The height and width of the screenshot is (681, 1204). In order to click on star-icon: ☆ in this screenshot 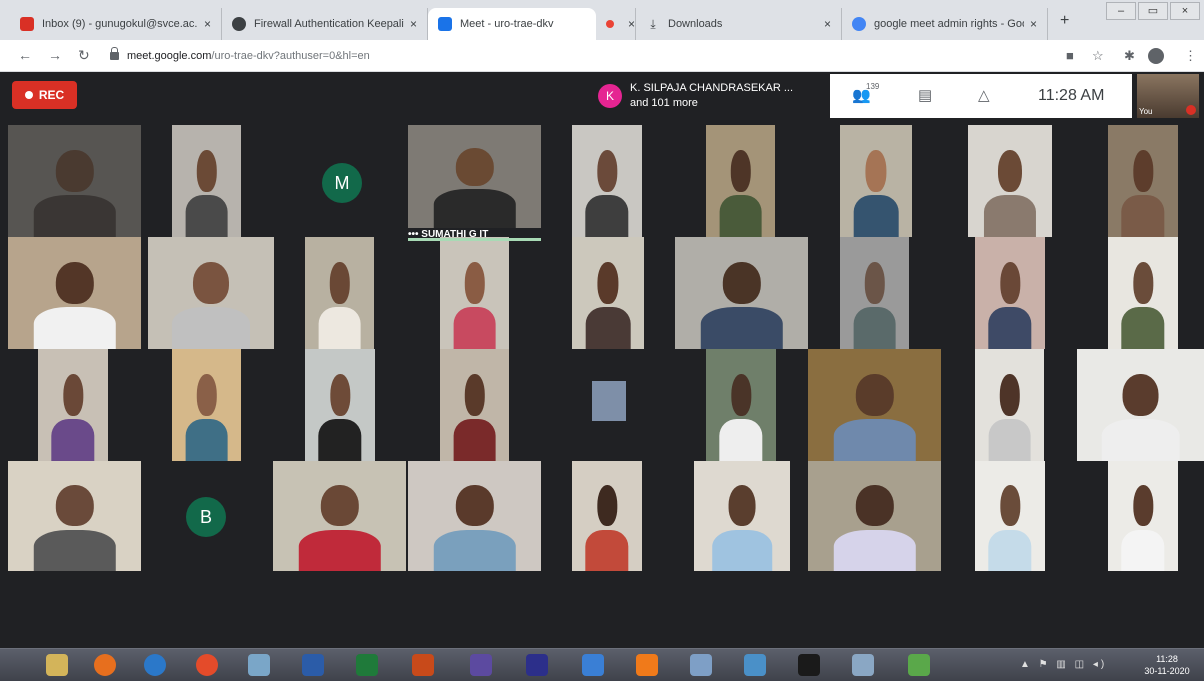, I will do `click(1098, 56)`.